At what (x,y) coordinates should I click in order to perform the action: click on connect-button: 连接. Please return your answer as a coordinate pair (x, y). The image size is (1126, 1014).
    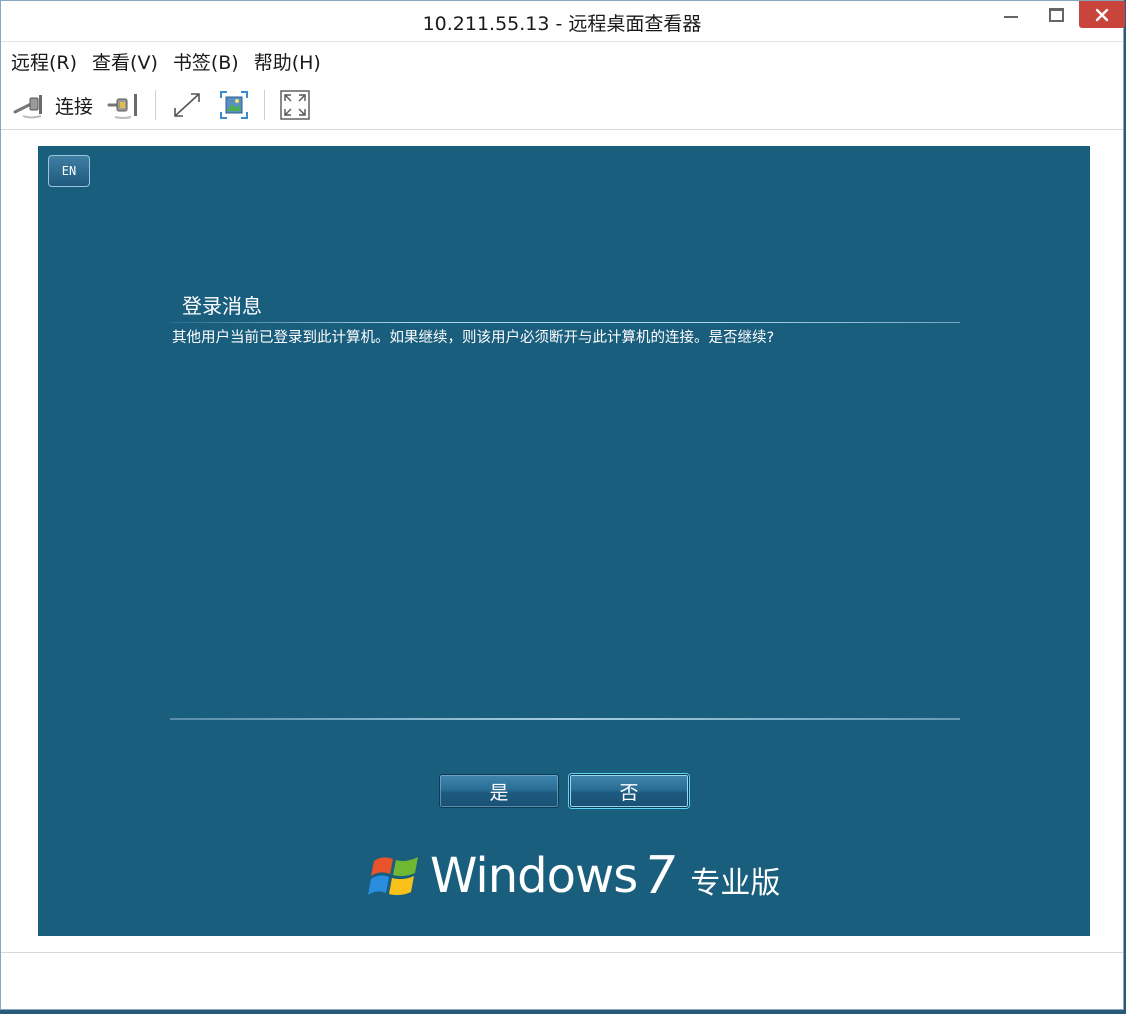
    Looking at the image, I should click on (53, 105).